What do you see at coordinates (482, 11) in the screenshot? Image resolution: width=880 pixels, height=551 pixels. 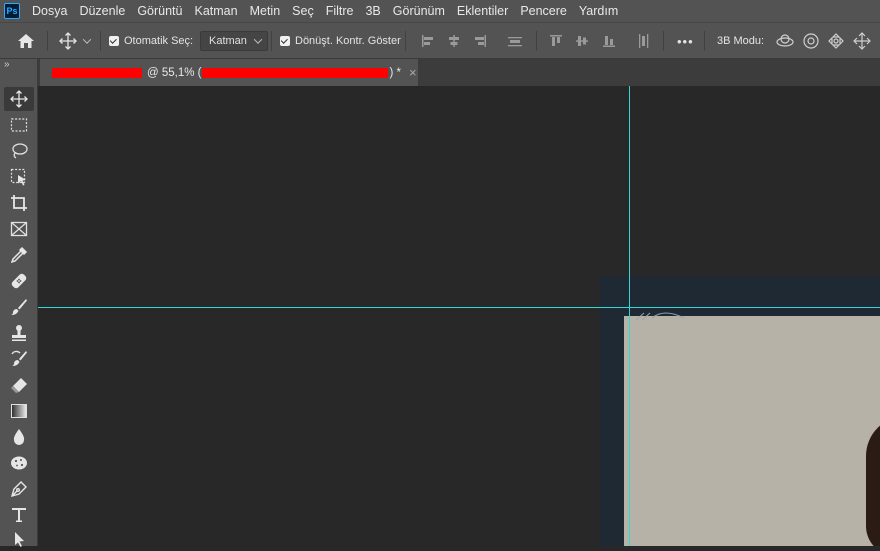 I see `menu-eklentiler: Eklentiler` at bounding box center [482, 11].